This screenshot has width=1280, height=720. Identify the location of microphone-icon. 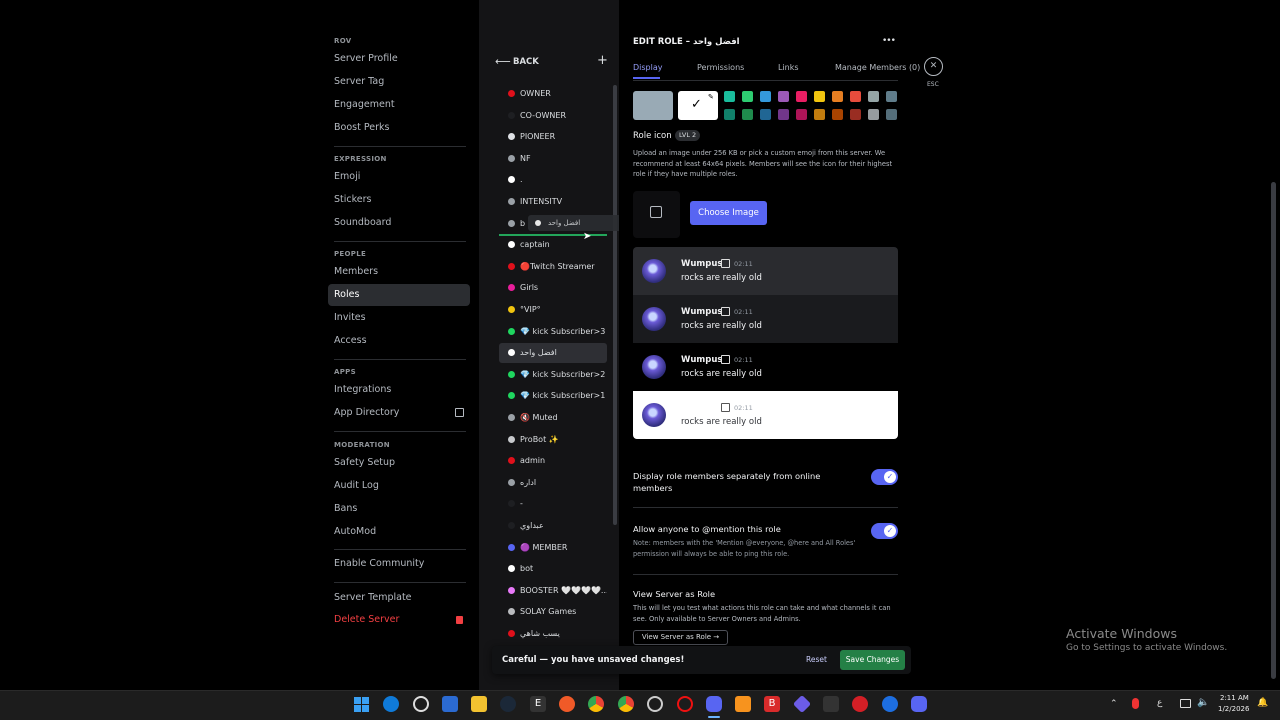
(1135, 703).